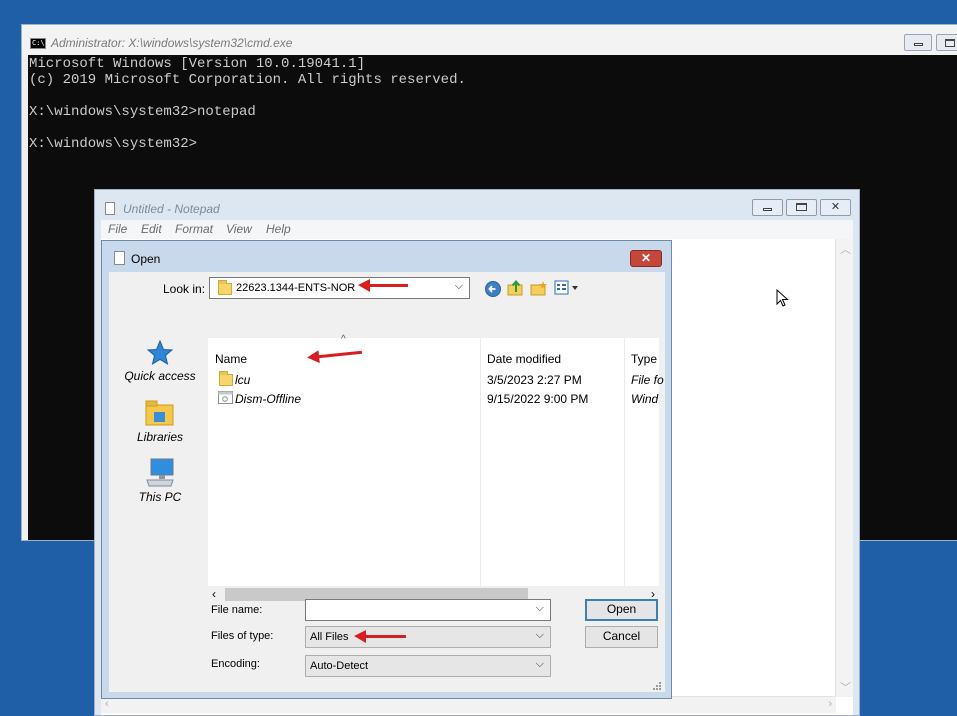 Image resolution: width=957 pixels, height=716 pixels. What do you see at coordinates (647, 380) in the screenshot?
I see `file-type: File fo` at bounding box center [647, 380].